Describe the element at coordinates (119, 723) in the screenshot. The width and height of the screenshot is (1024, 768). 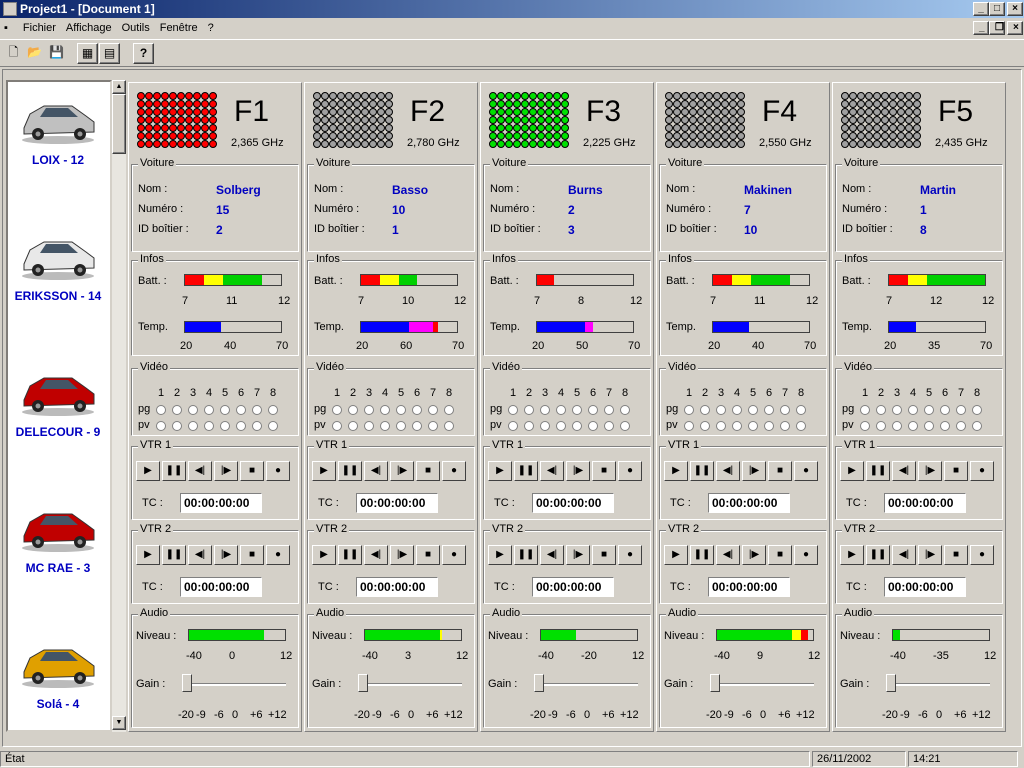
I see `scroll-down-button: ▼` at that location.